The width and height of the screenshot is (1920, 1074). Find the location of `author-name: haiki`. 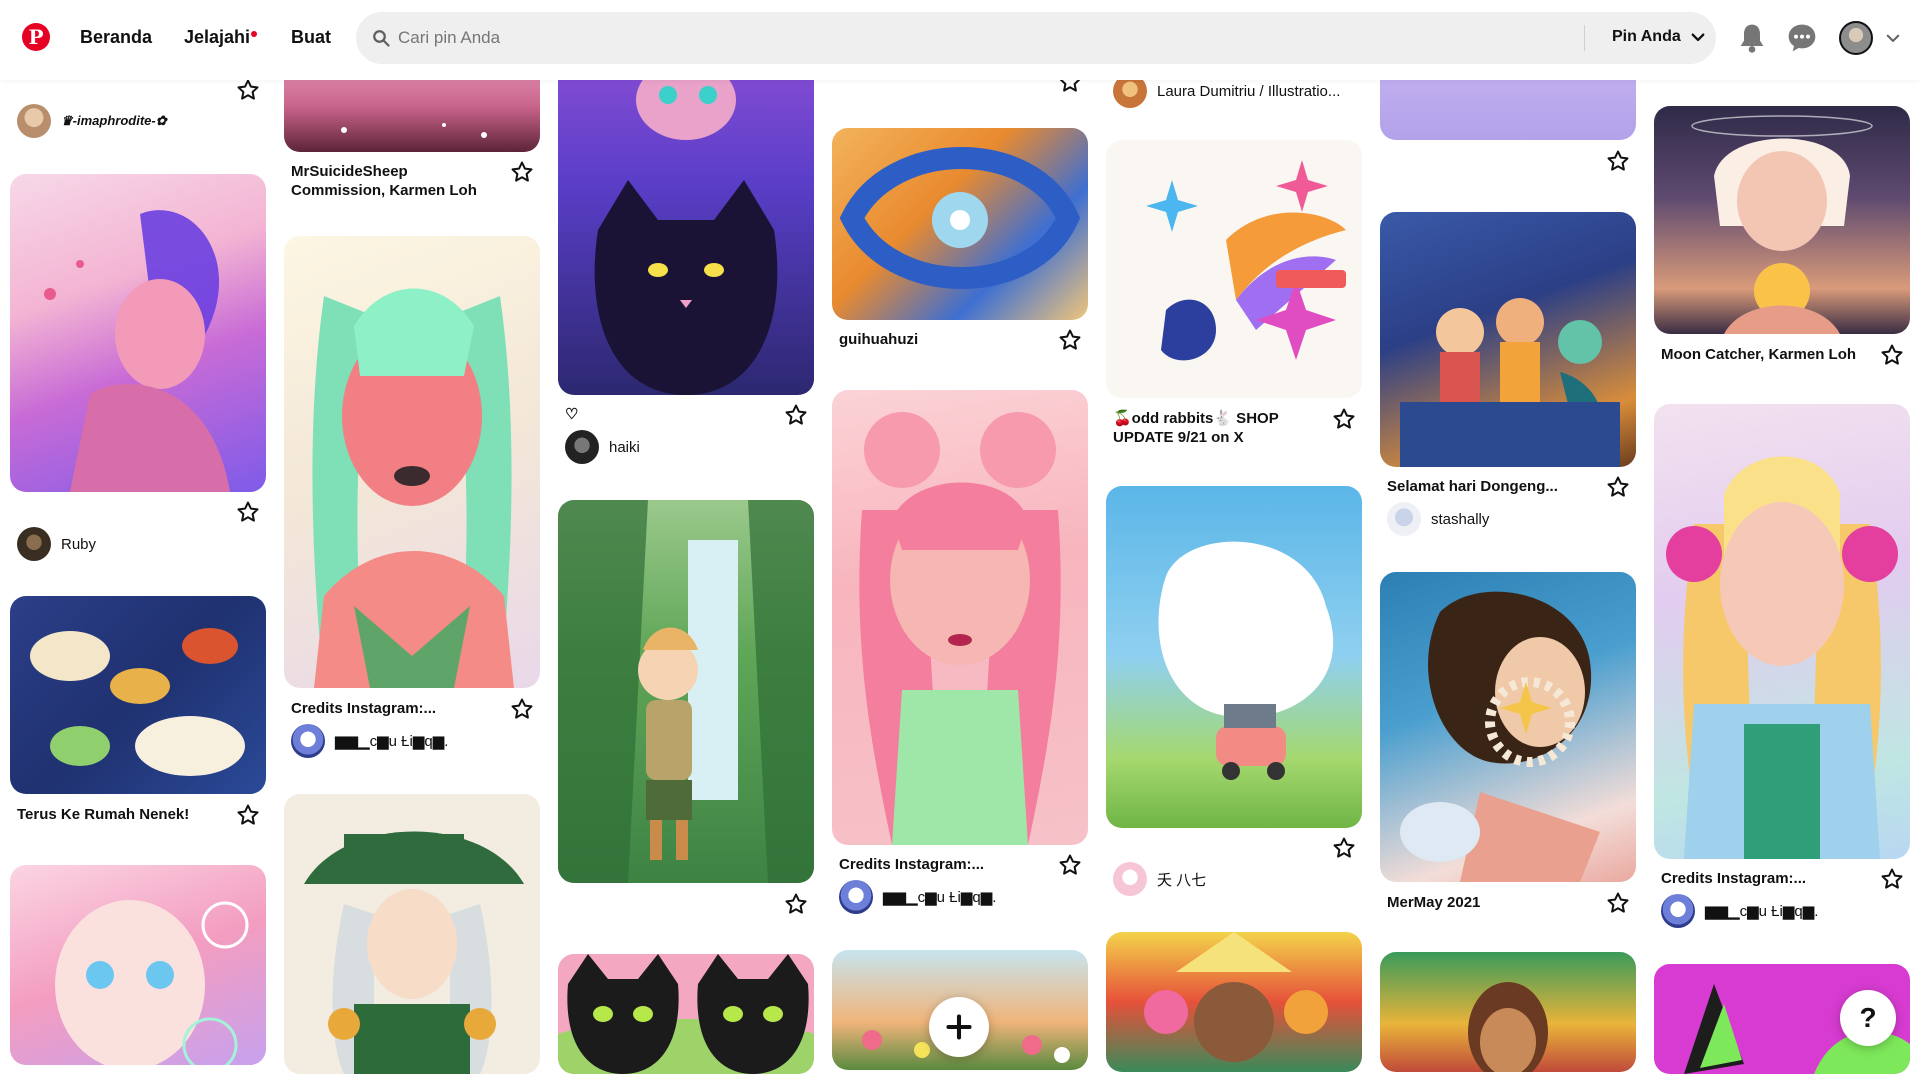

author-name: haiki is located at coordinates (624, 447).